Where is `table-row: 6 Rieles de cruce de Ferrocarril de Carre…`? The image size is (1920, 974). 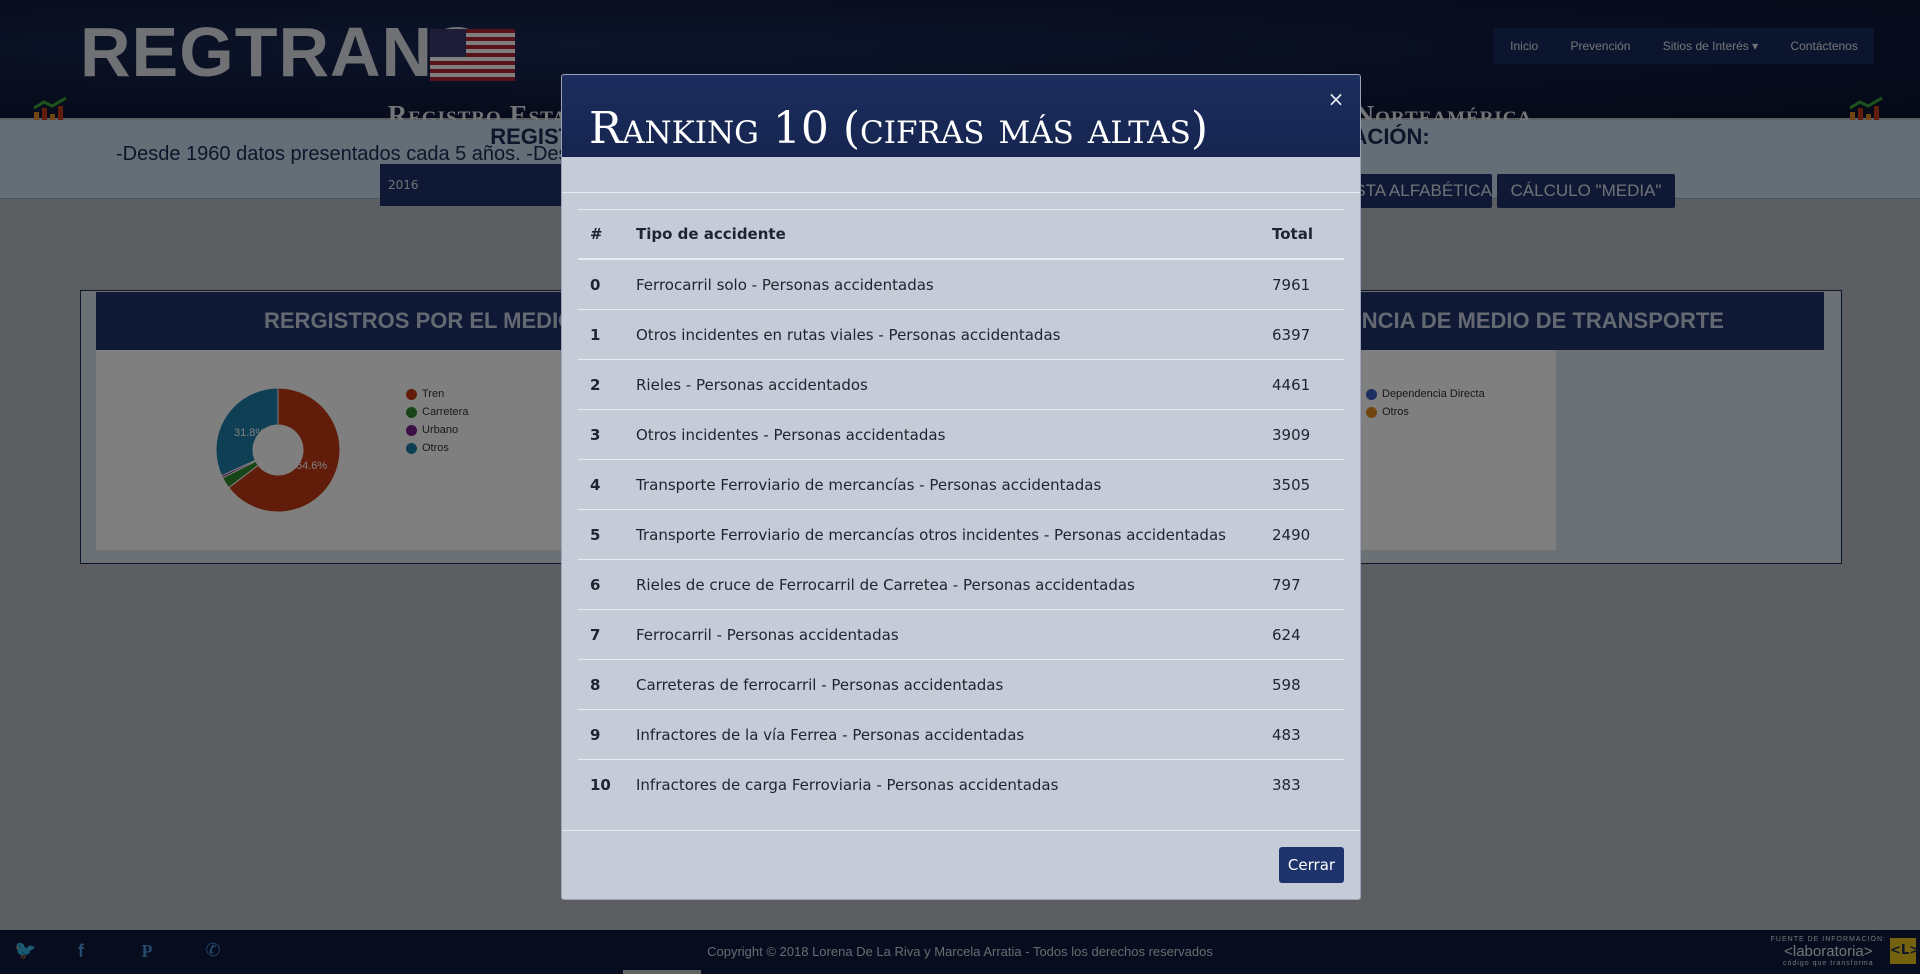
table-row: 6 Rieles de cruce de Ferrocarril de Carre… is located at coordinates (961, 585).